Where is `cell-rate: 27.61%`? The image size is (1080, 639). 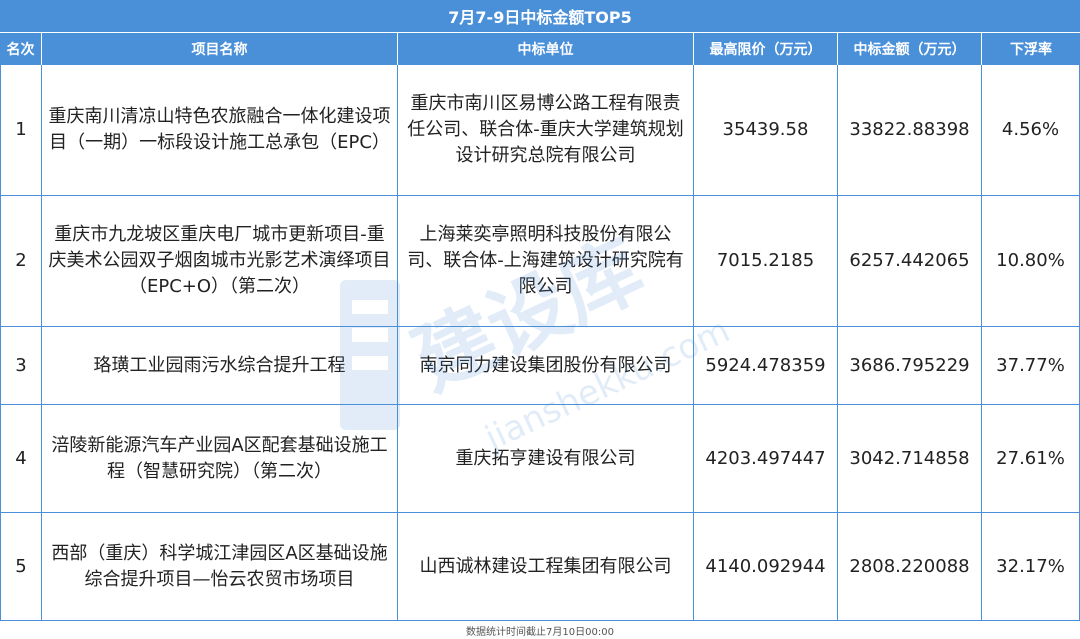
cell-rate: 27.61% is located at coordinates (1031, 458).